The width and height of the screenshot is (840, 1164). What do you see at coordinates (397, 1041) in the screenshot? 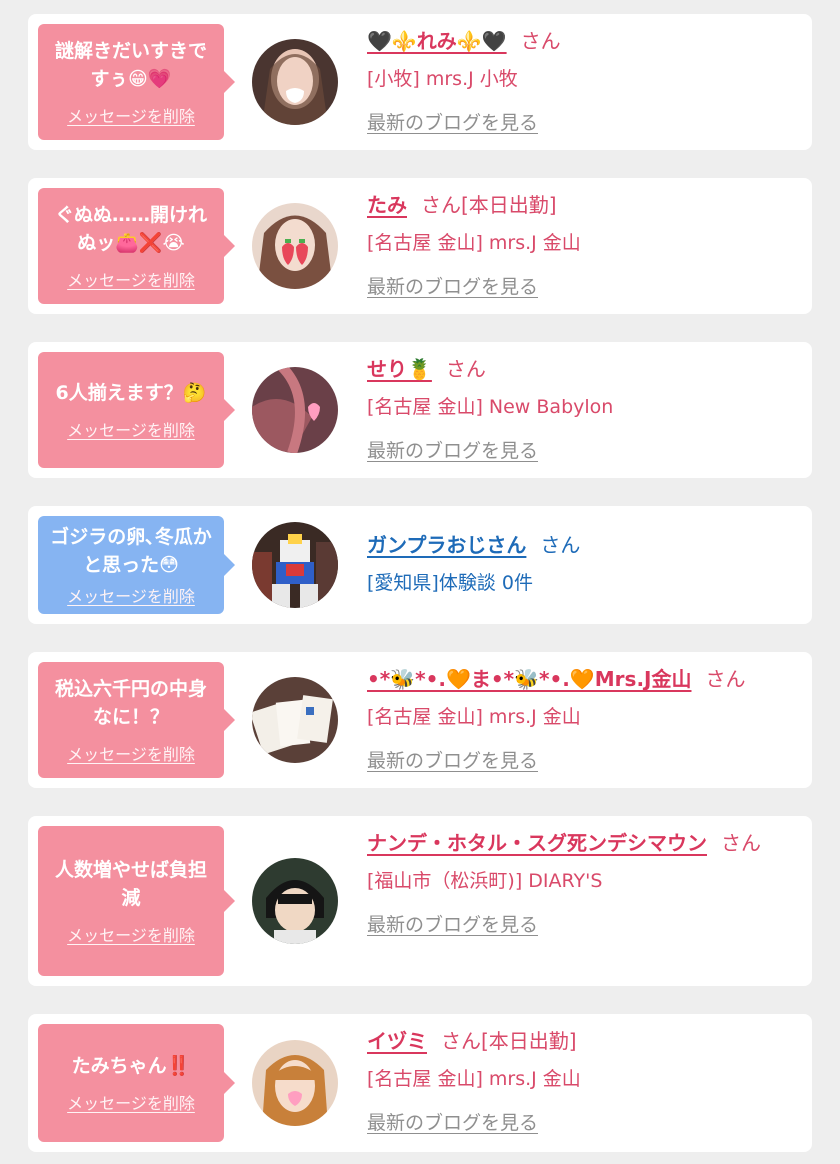
I see `user-name-link: イヅミ` at bounding box center [397, 1041].